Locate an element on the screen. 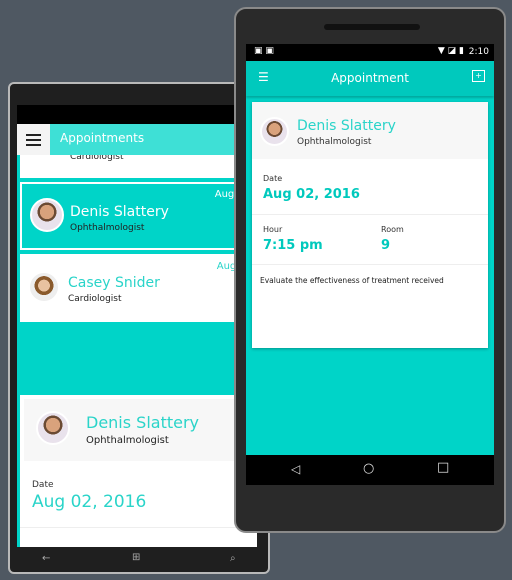  home-button: ⊞ is located at coordinates (136, 557).